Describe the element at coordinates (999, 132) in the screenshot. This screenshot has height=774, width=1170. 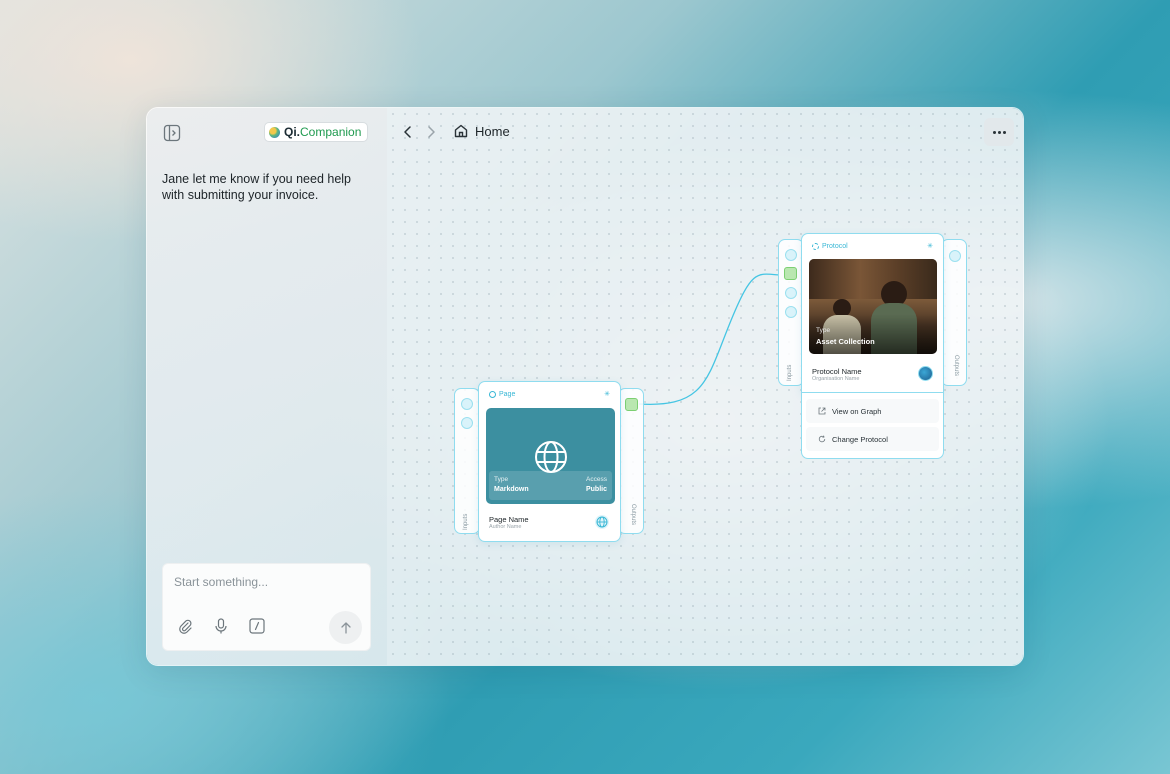
I see `more-options-button` at that location.